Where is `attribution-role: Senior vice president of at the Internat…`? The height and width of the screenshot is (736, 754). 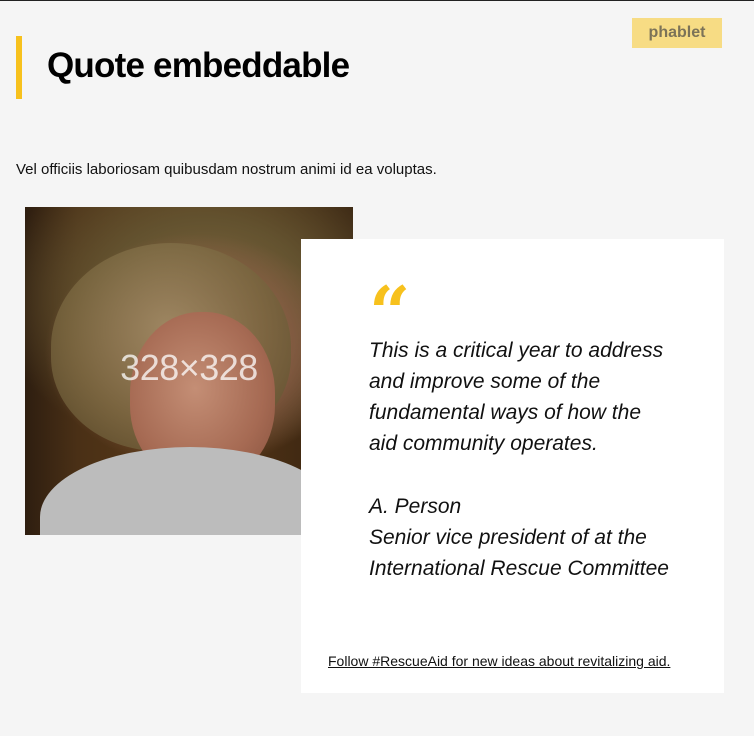 attribution-role: Senior vice president of at the Internat… is located at coordinates (519, 553).